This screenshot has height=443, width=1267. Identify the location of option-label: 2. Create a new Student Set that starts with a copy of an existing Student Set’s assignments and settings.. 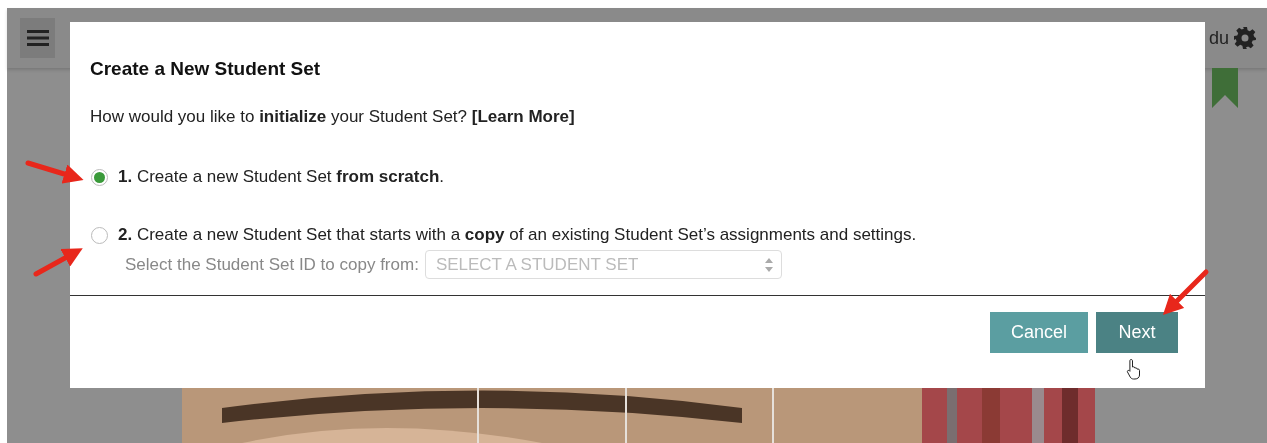
(517, 235).